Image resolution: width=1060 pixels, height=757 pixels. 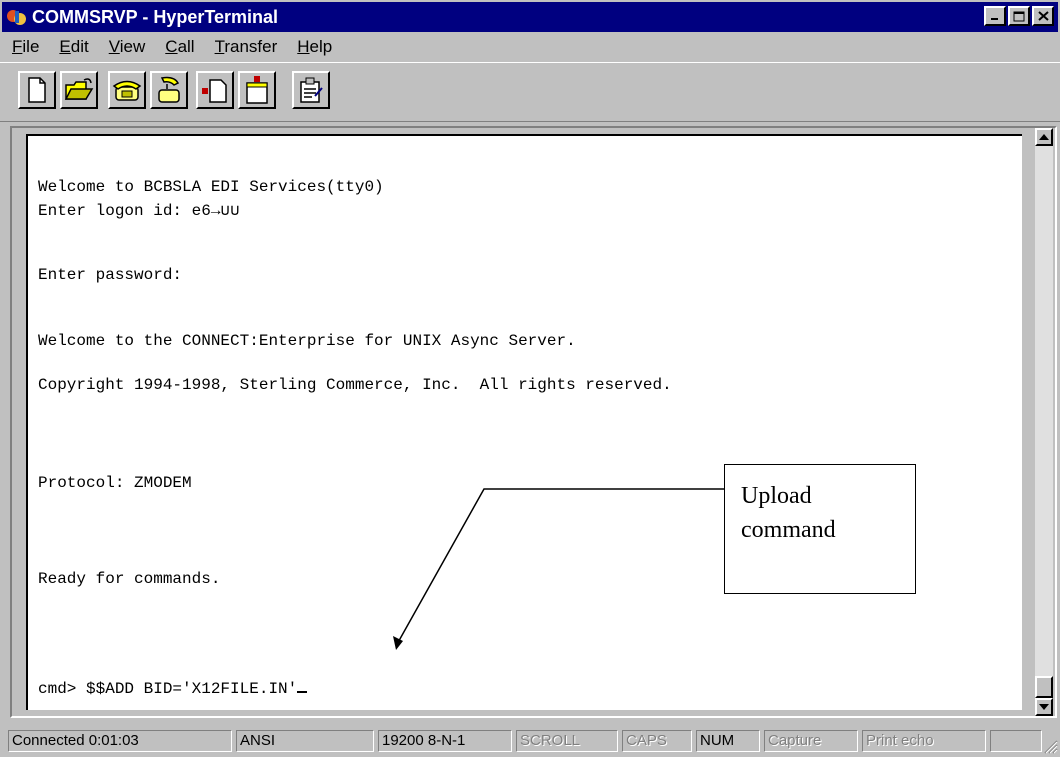 I want to click on callout-line-2: command, so click(x=788, y=530).